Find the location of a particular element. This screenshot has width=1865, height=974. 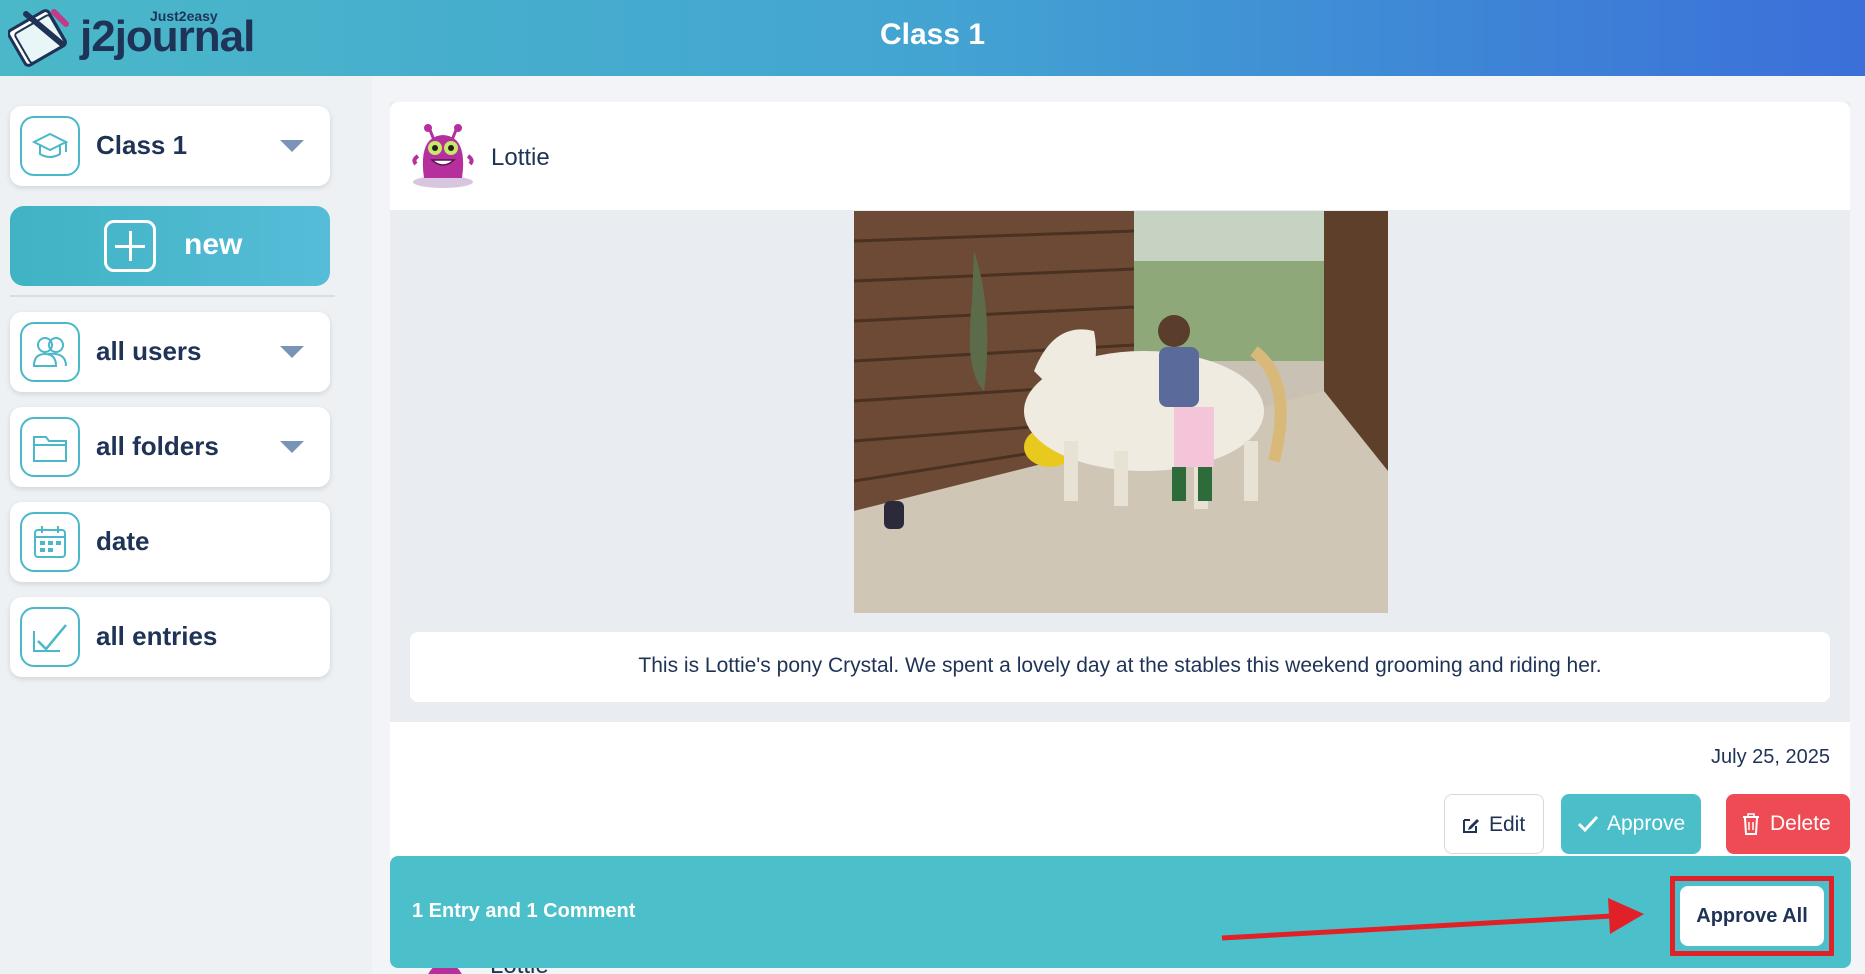

approval-summary: 1 Entry and 1 Comment is located at coordinates (524, 911).